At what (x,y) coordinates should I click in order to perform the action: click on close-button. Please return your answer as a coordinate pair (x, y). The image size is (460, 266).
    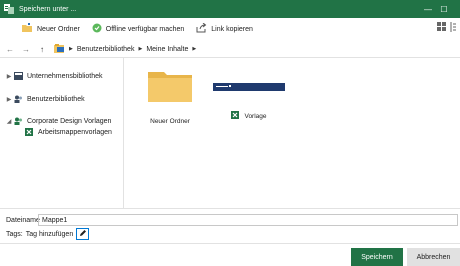
    Looking at the image, I should click on (456, 9).